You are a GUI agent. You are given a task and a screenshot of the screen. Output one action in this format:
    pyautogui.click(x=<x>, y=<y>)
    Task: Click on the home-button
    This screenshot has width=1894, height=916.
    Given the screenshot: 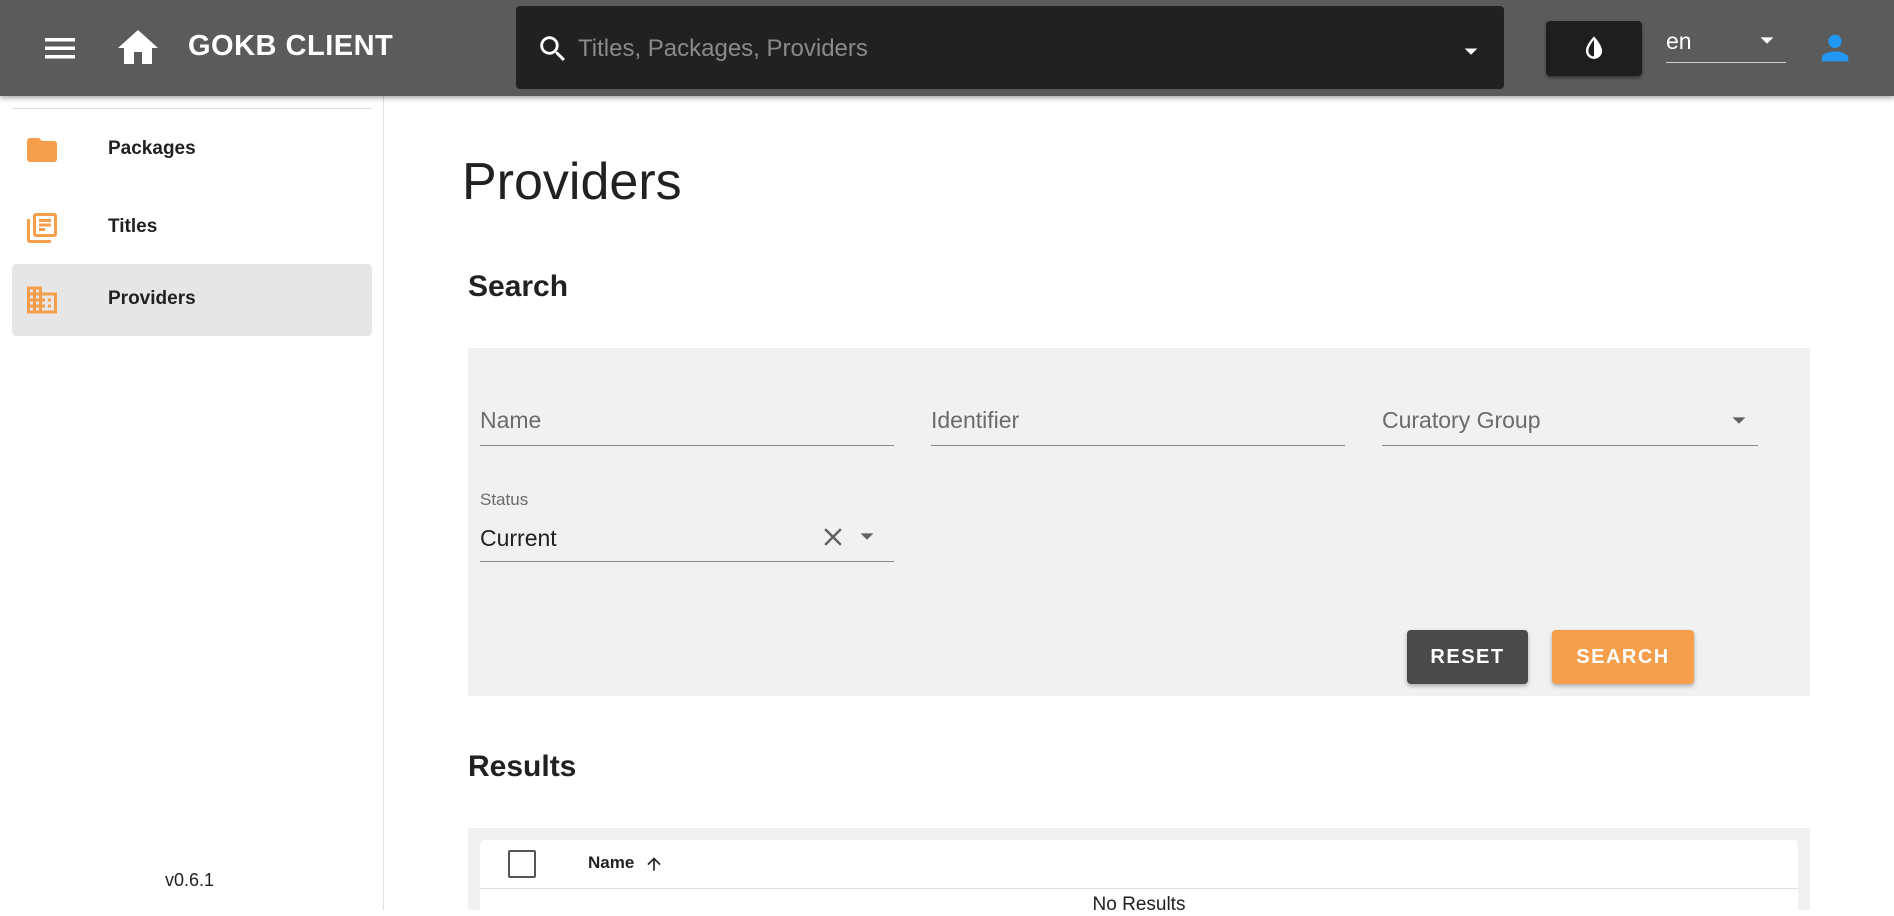 What is the action you would take?
    pyautogui.click(x=138, y=48)
    